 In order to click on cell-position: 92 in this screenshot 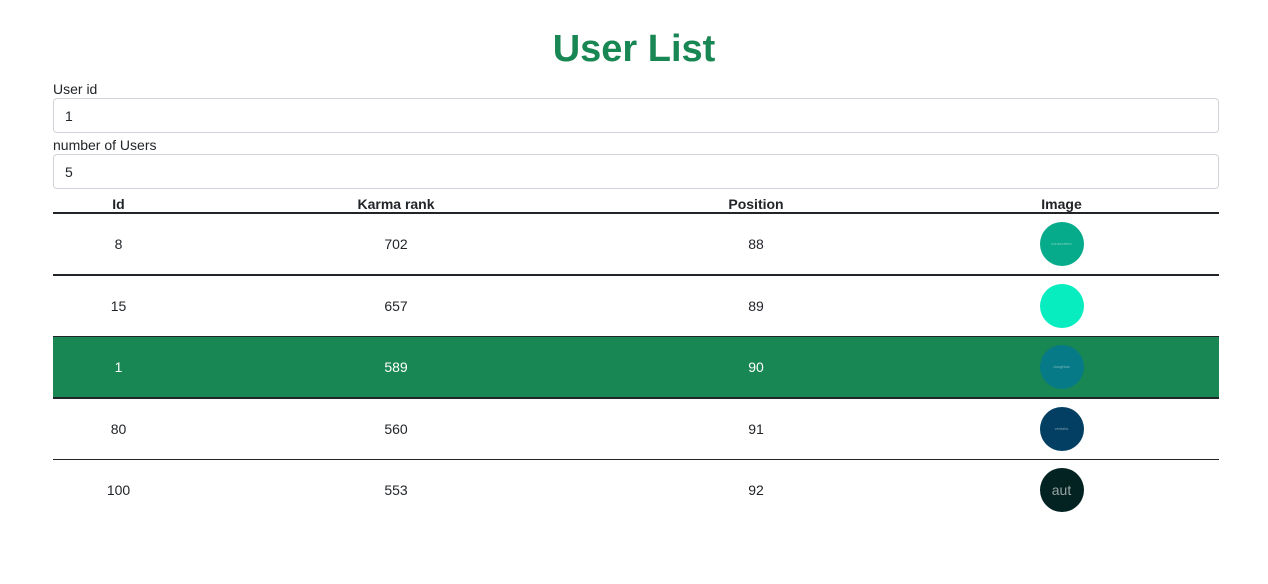, I will do `click(756, 490)`.